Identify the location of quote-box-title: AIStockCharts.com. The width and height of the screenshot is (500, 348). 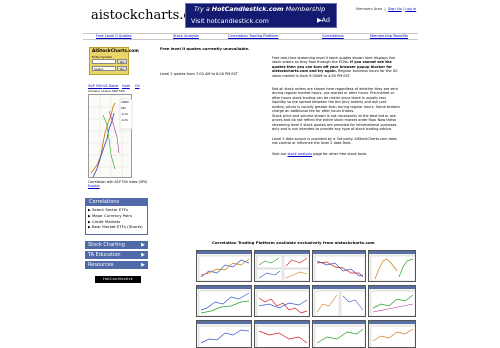
(115, 51).